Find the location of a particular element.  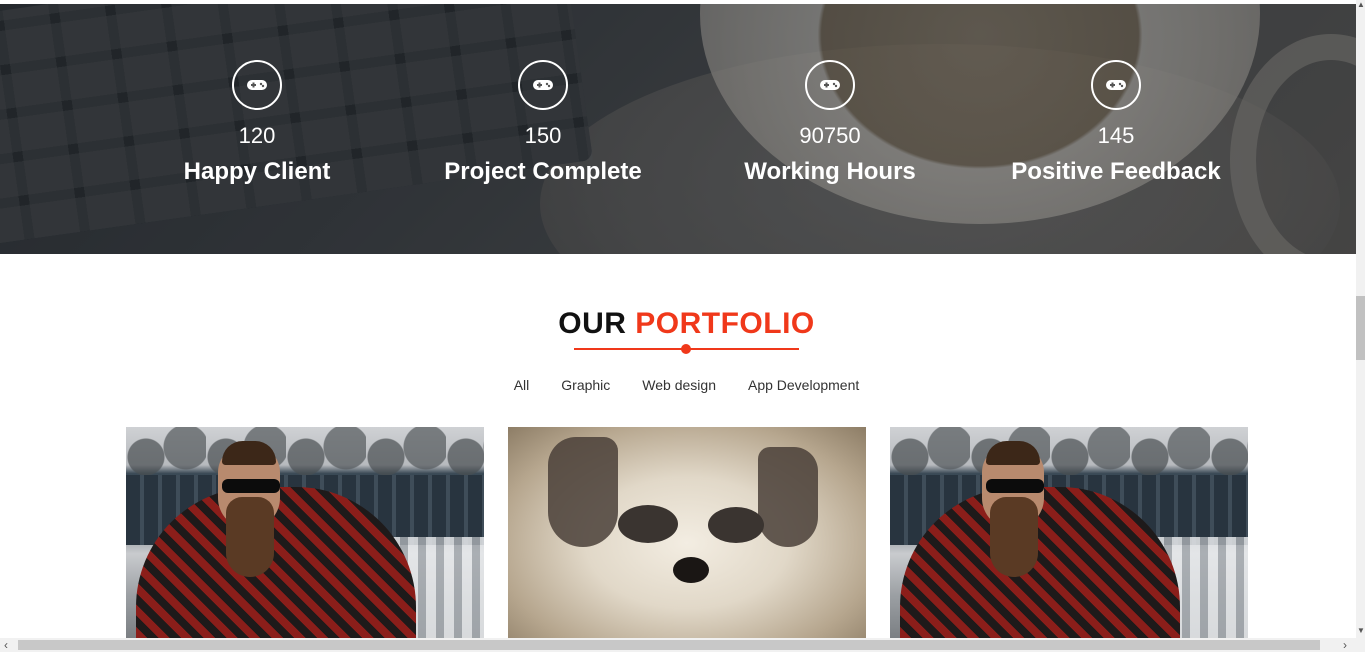

stat-value: 145 is located at coordinates (1116, 135).